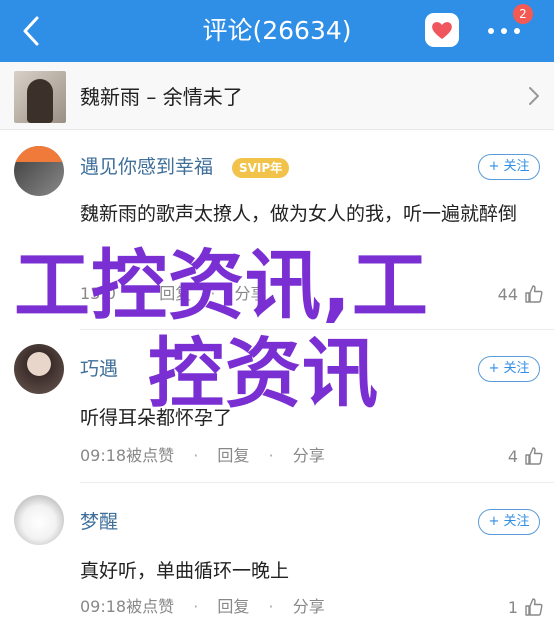  I want to click on app-header: 评论(26634) 2, so click(277, 31).